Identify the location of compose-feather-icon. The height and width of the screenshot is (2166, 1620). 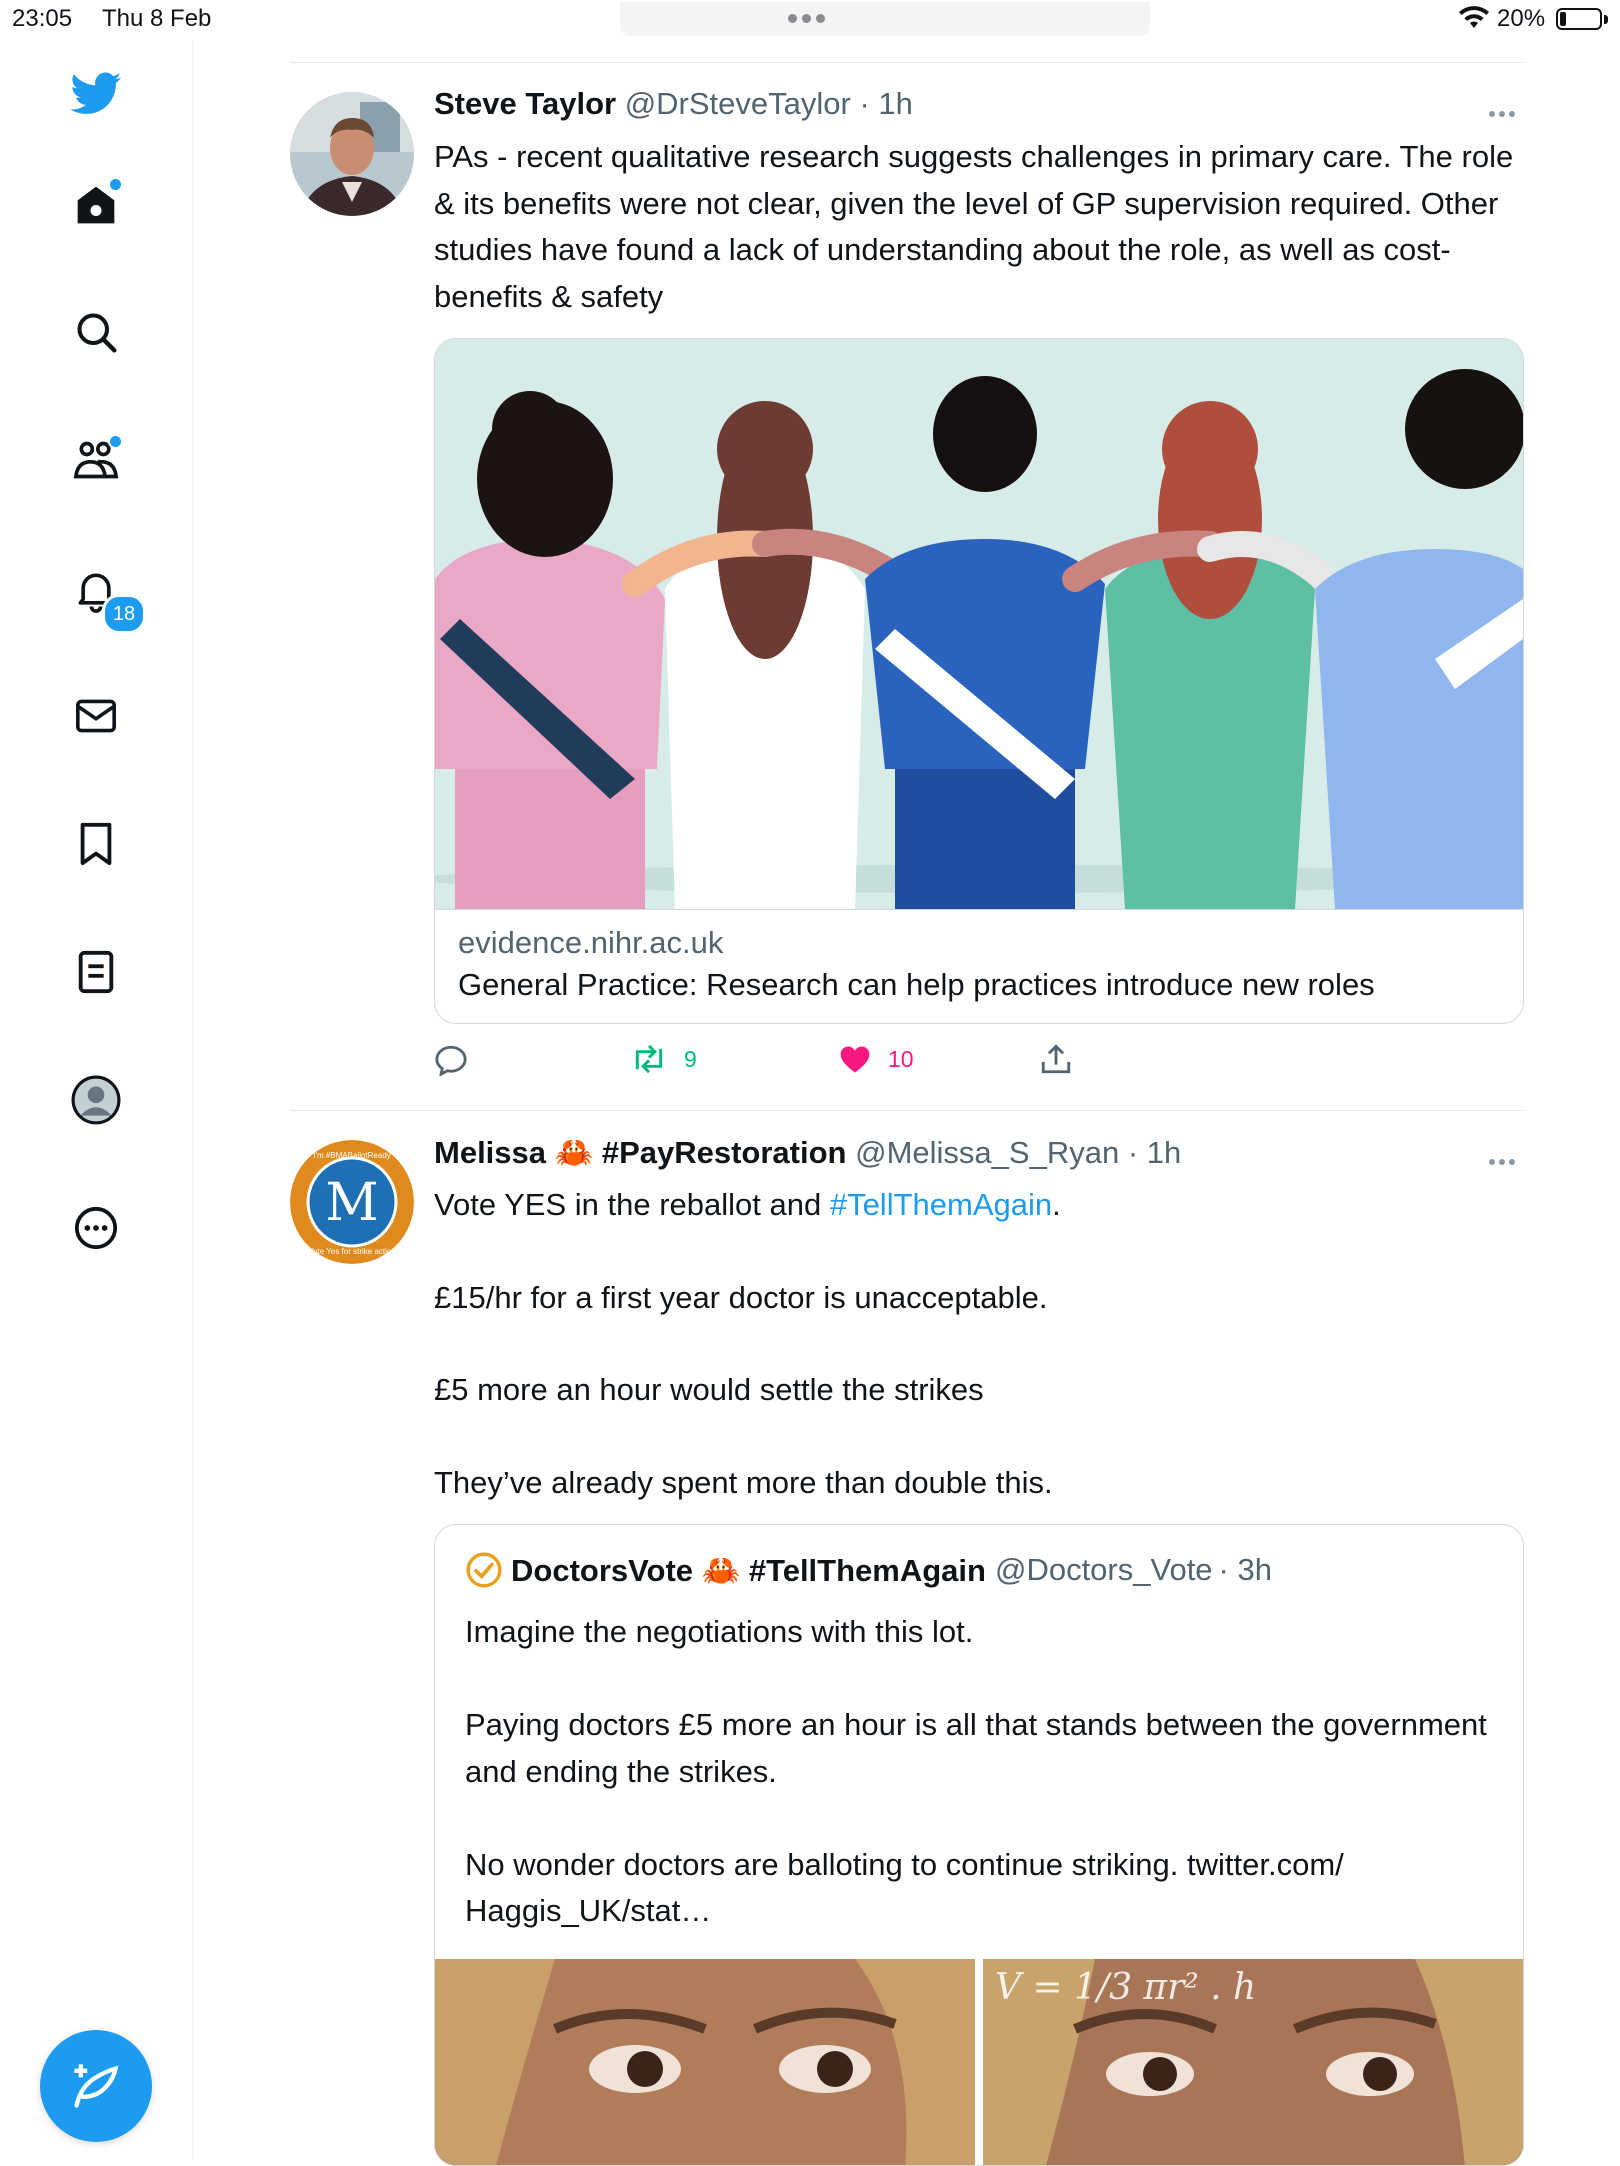
(96, 2086).